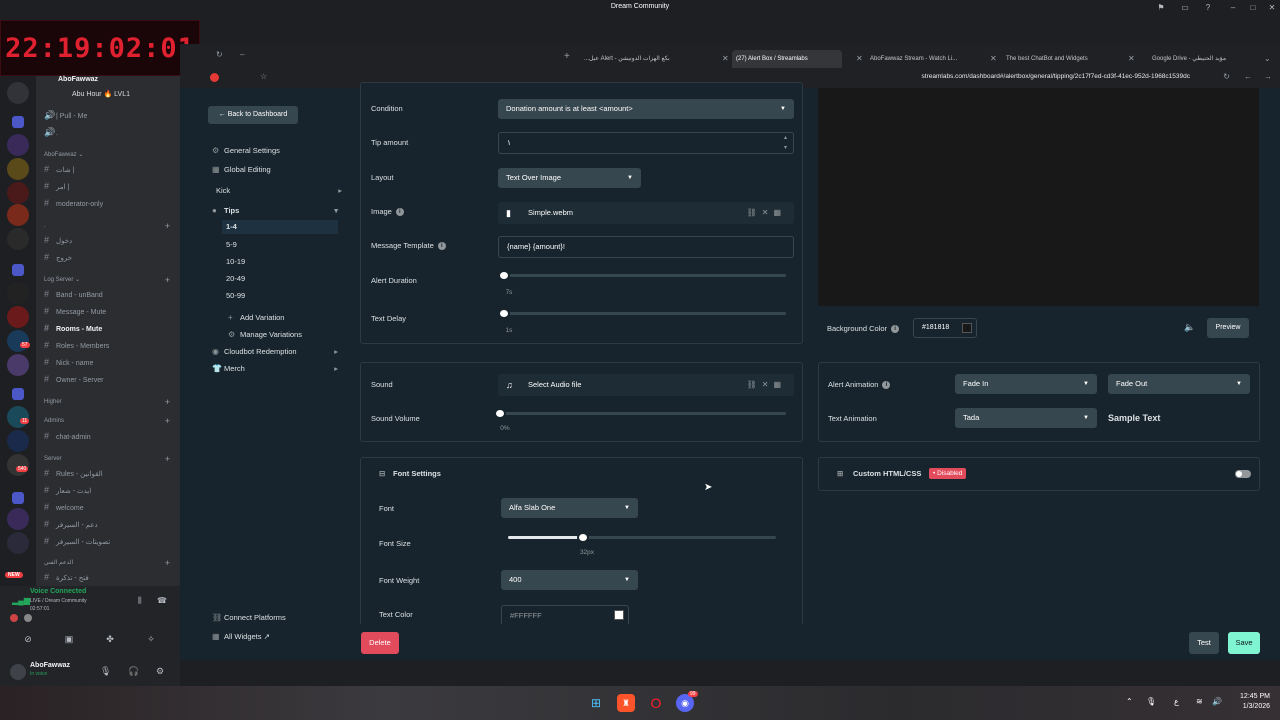  What do you see at coordinates (110, 577) in the screenshot?
I see `text-channel: # فتح - تذكرة` at bounding box center [110, 577].